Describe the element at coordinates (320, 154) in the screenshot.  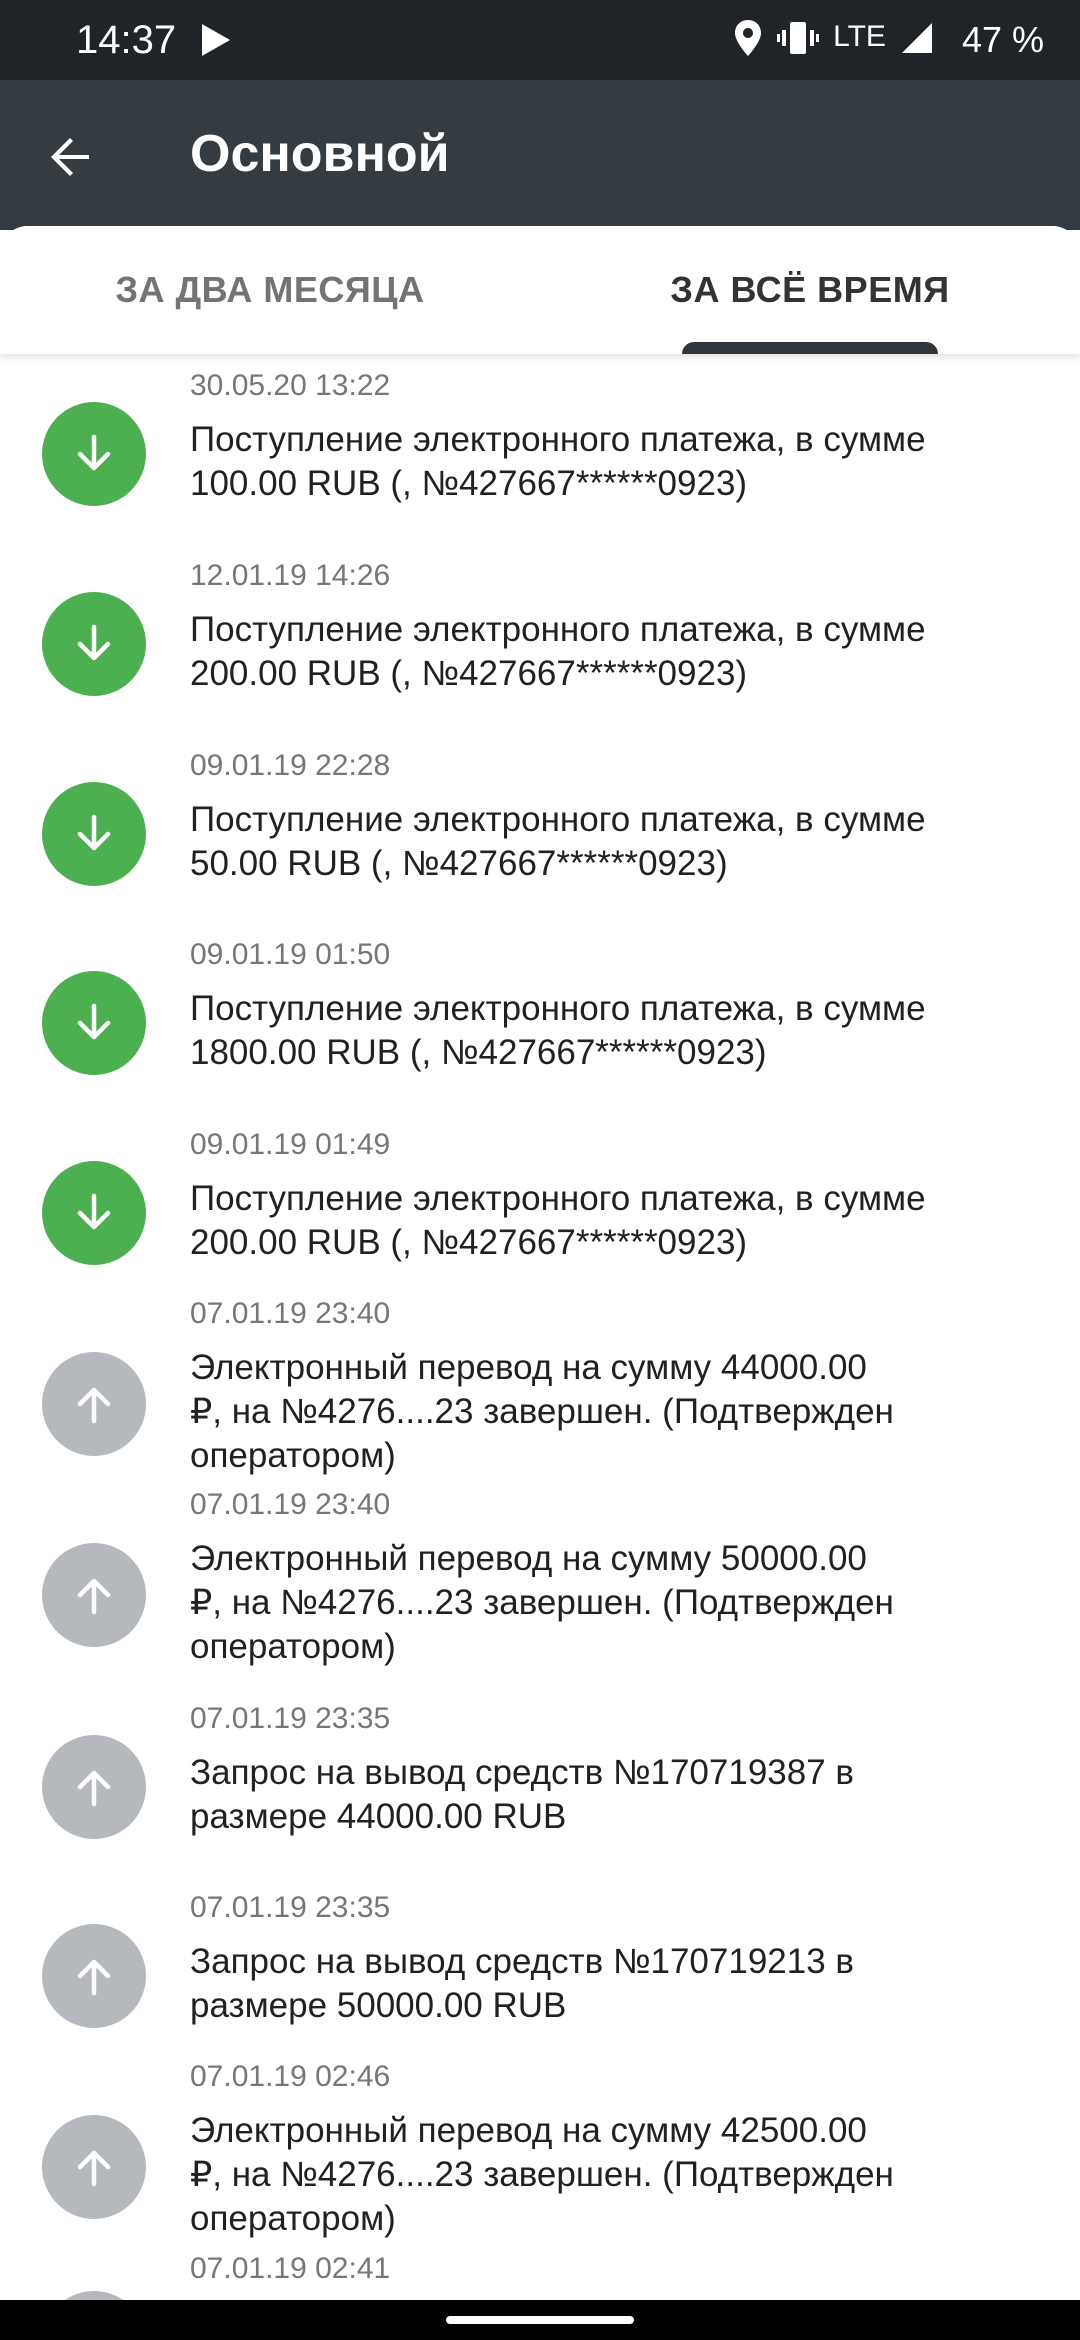
I see `page-title: Основной` at that location.